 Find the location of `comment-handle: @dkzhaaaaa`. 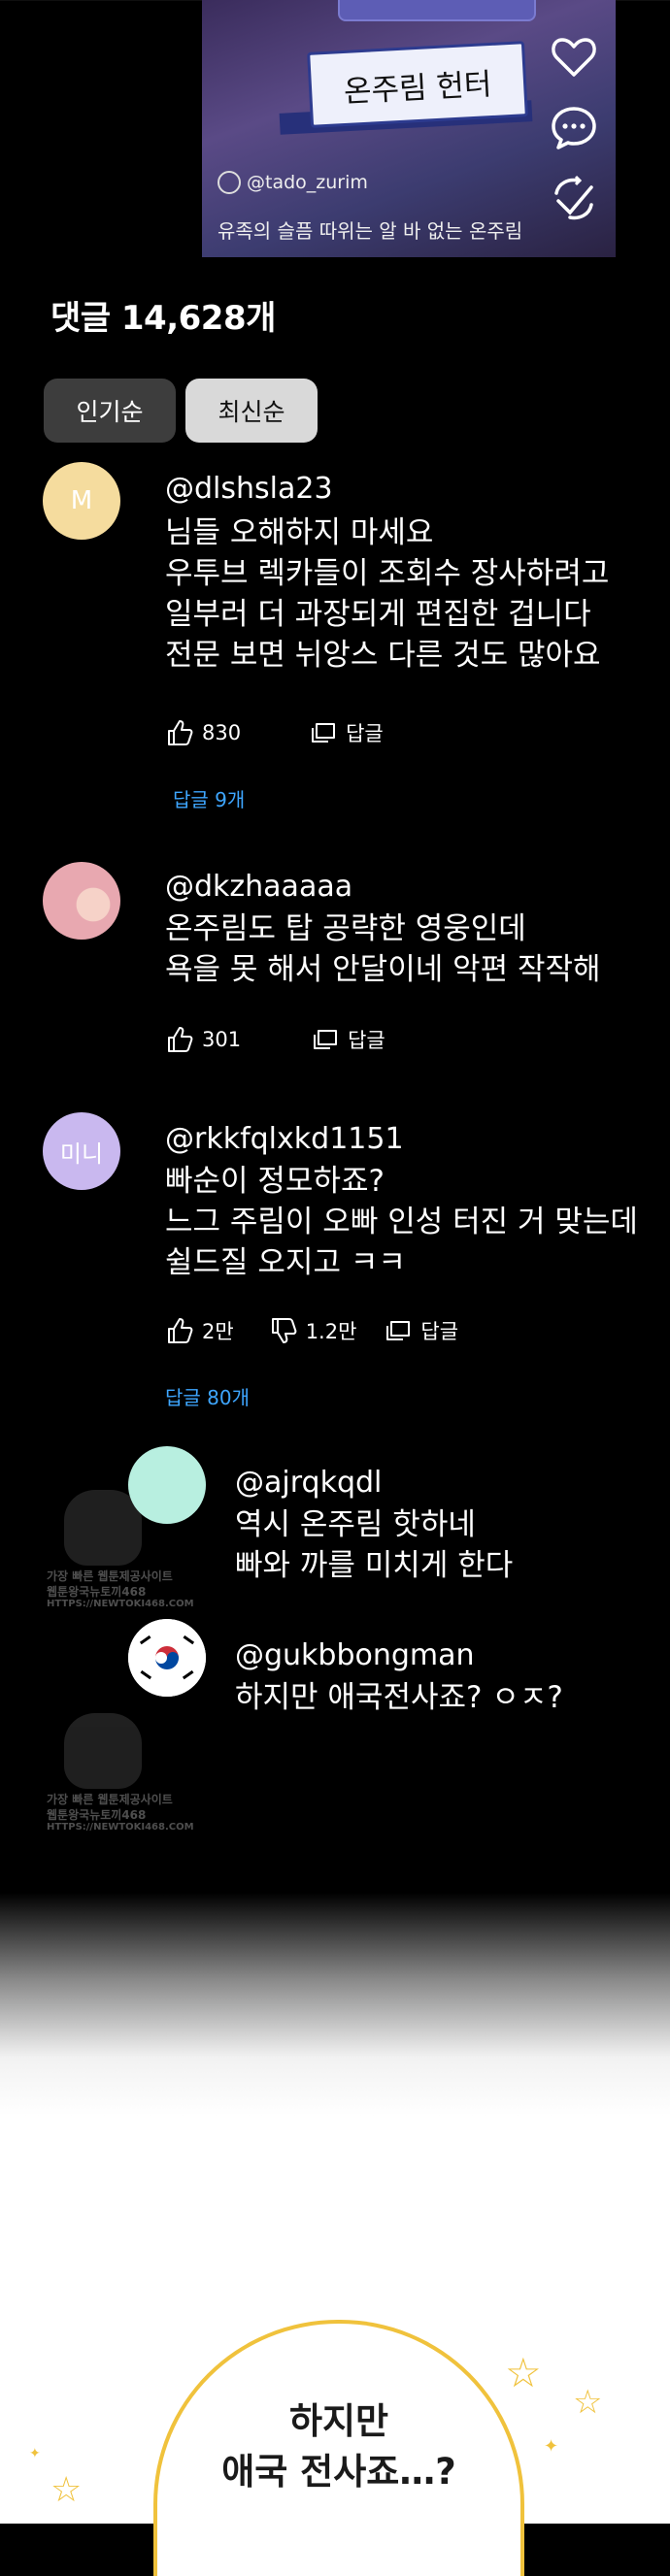

comment-handle: @dkzhaaaaa is located at coordinates (258, 887).